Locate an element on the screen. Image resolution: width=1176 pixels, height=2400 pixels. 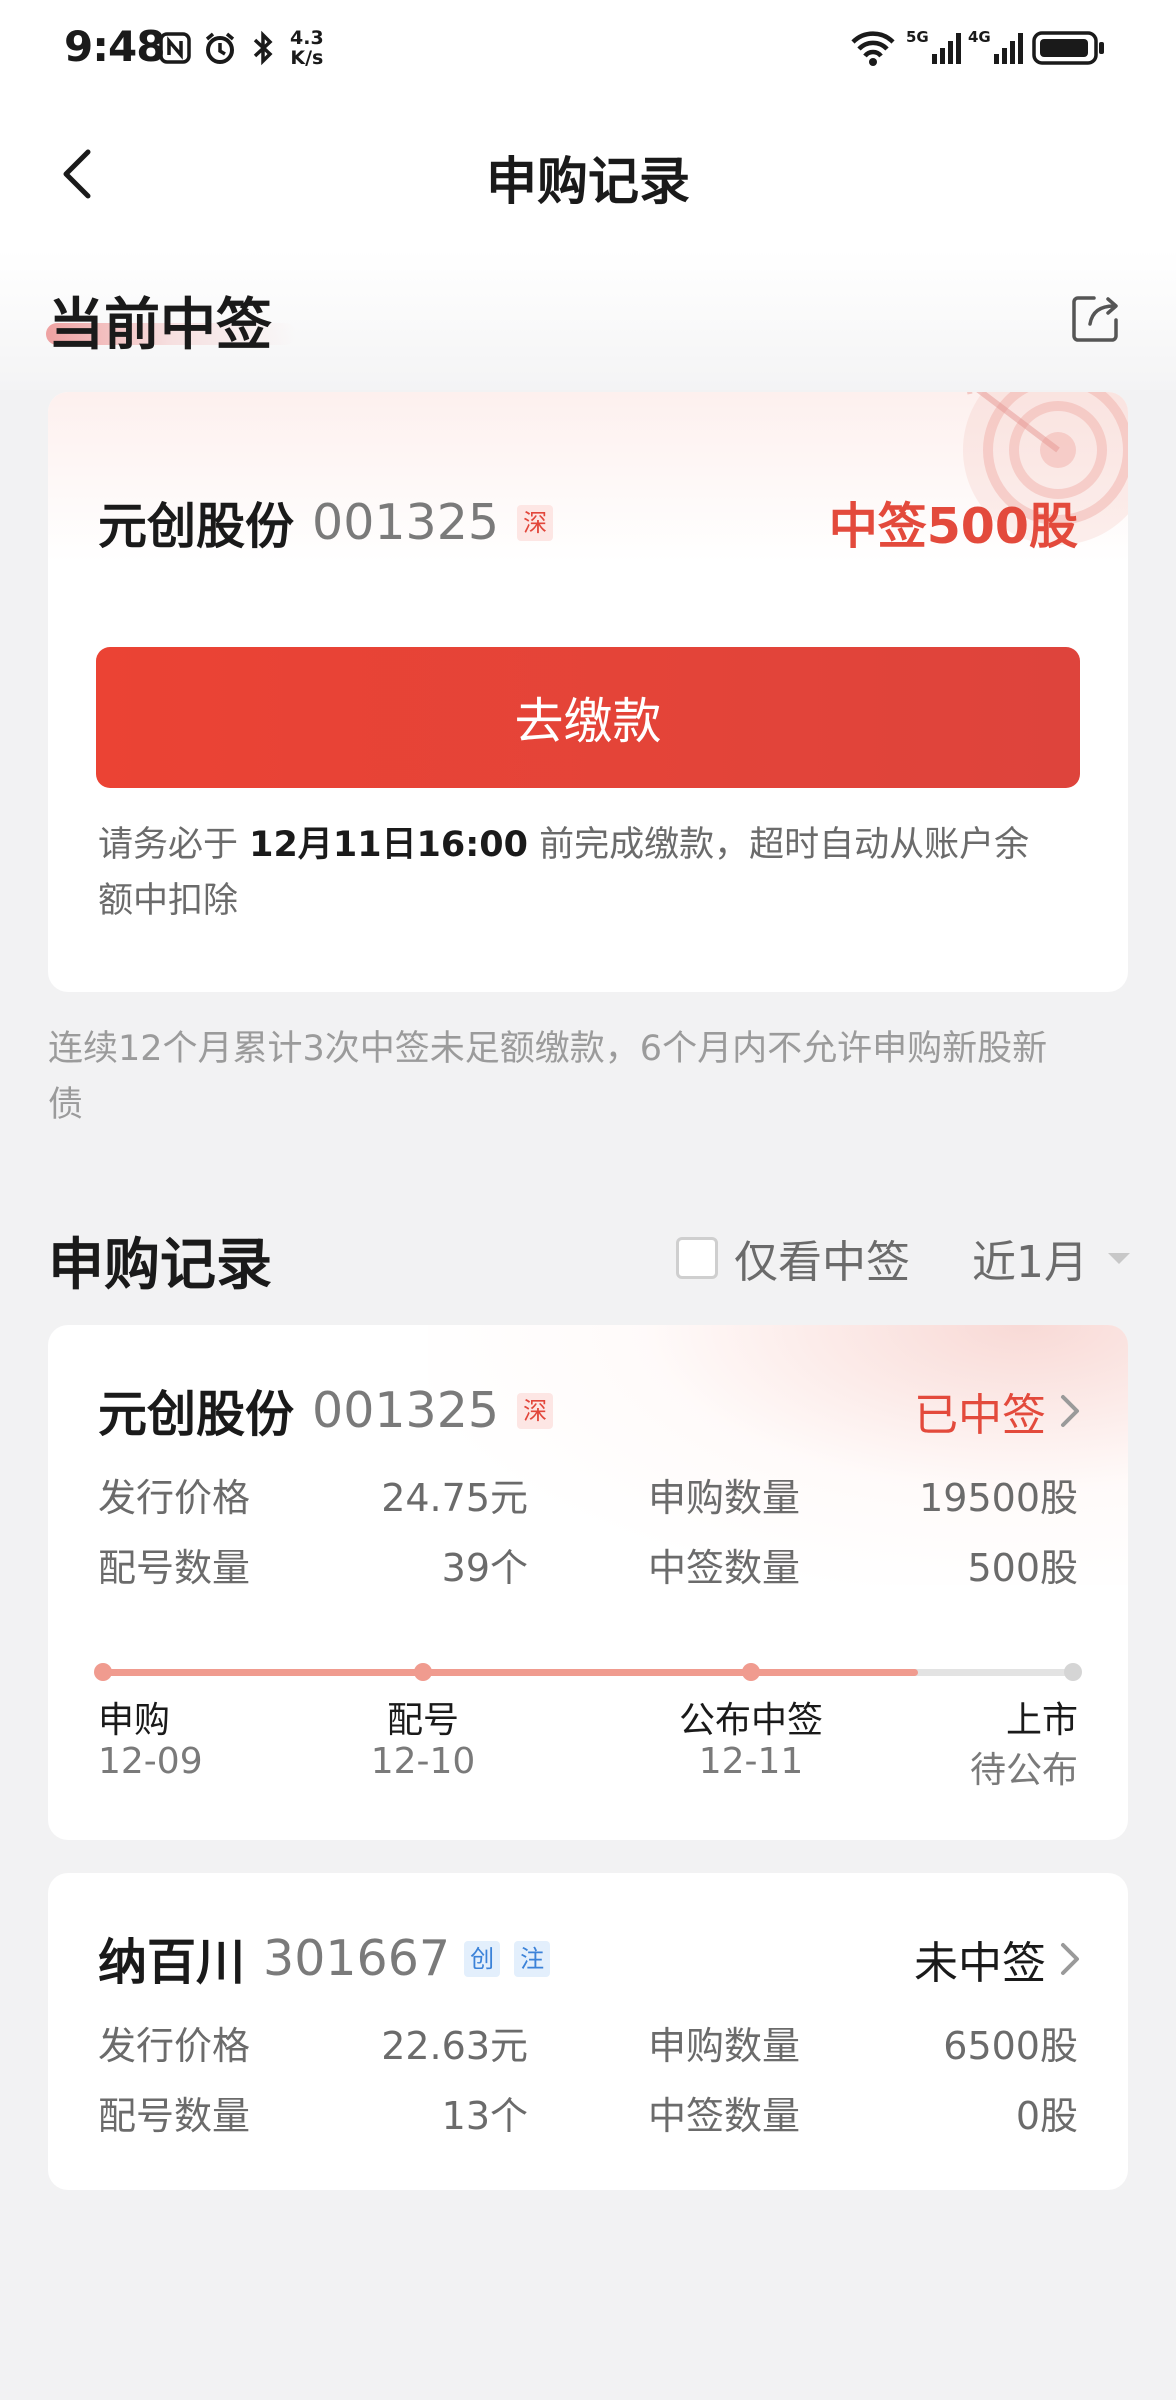
alarm-icon is located at coordinates (220, 48).